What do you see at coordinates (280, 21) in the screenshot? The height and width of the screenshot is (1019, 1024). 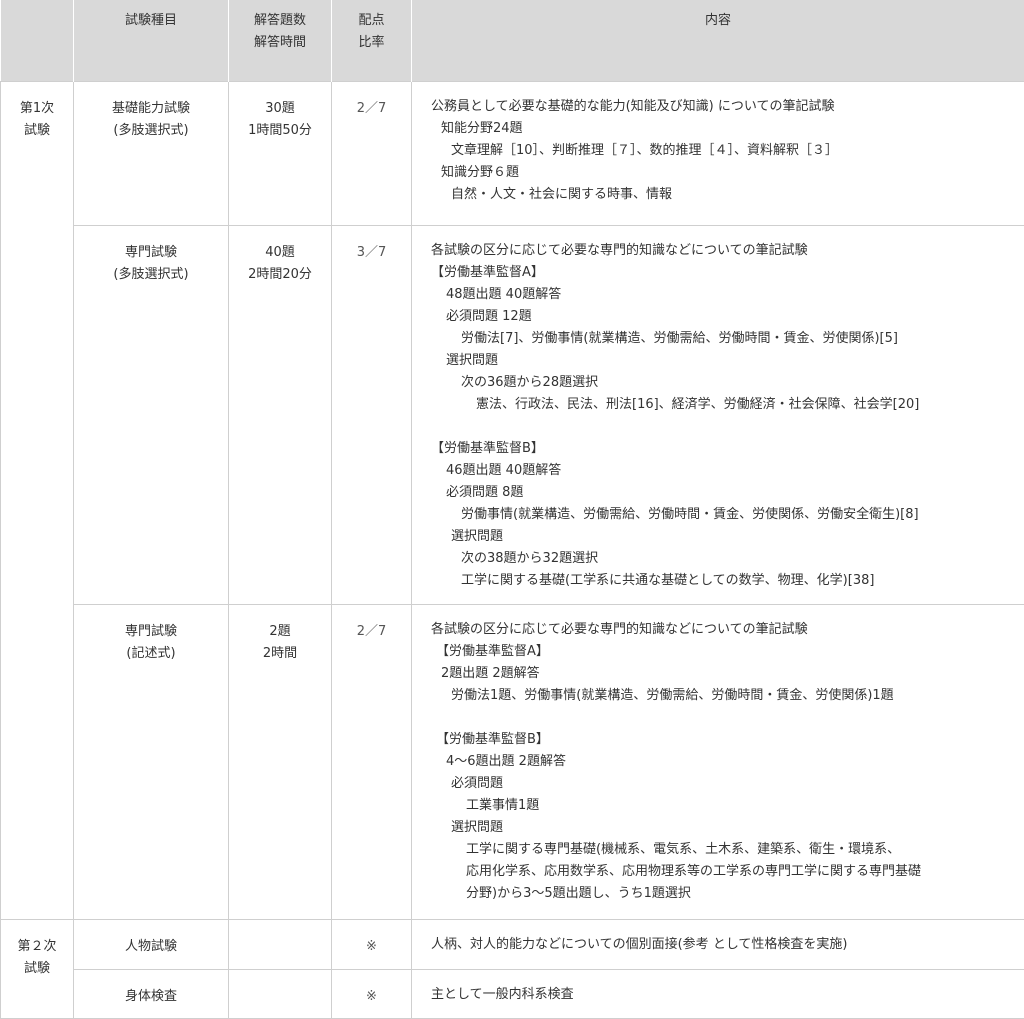 I see `cell-text-line: 解答題数` at bounding box center [280, 21].